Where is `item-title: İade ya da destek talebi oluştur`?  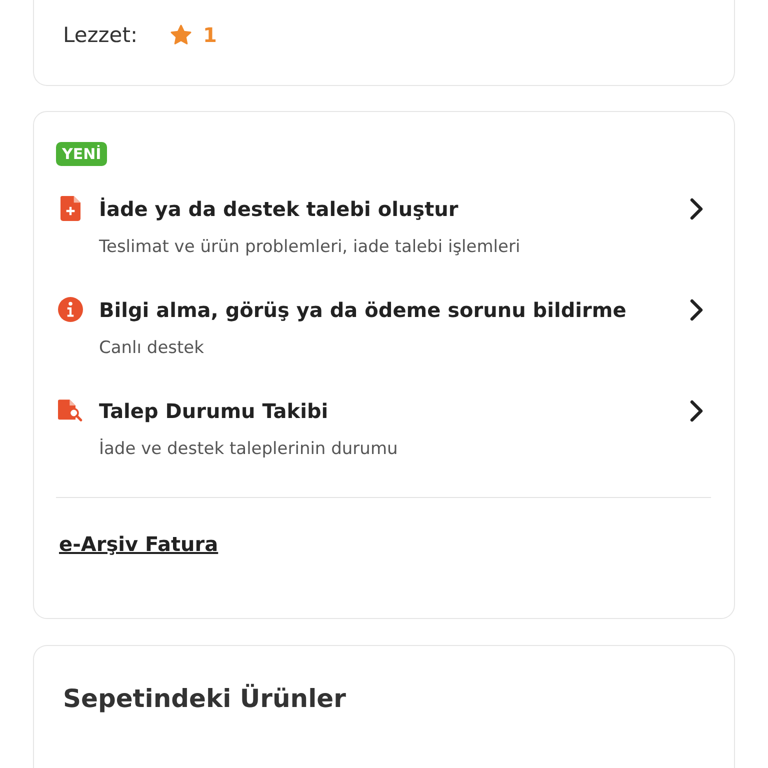 item-title: İade ya da destek talebi oluştur is located at coordinates (279, 208).